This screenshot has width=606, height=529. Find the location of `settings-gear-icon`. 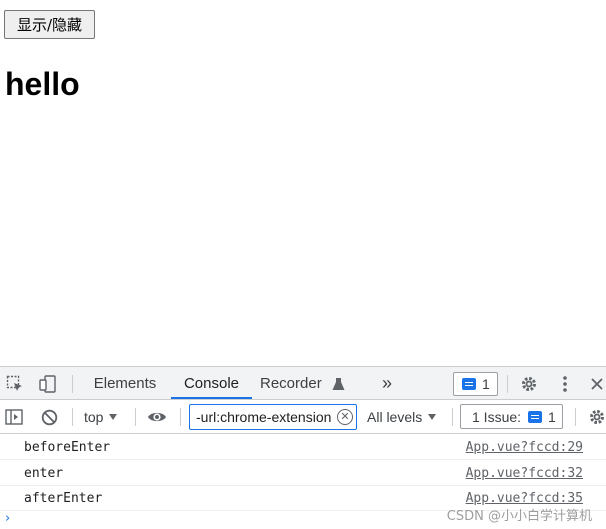

settings-gear-icon is located at coordinates (529, 384).